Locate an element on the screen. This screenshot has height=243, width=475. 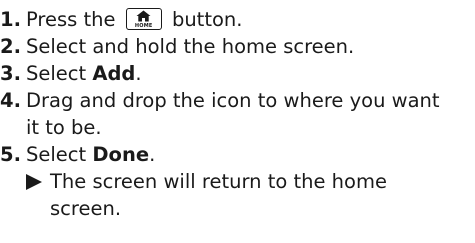
triangle-right-icon is located at coordinates (34, 182).